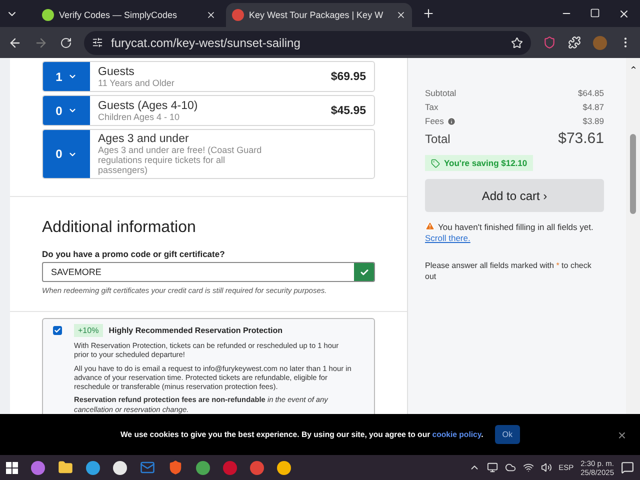  Describe the element at coordinates (66, 42) in the screenshot. I see `reload-icon` at that location.